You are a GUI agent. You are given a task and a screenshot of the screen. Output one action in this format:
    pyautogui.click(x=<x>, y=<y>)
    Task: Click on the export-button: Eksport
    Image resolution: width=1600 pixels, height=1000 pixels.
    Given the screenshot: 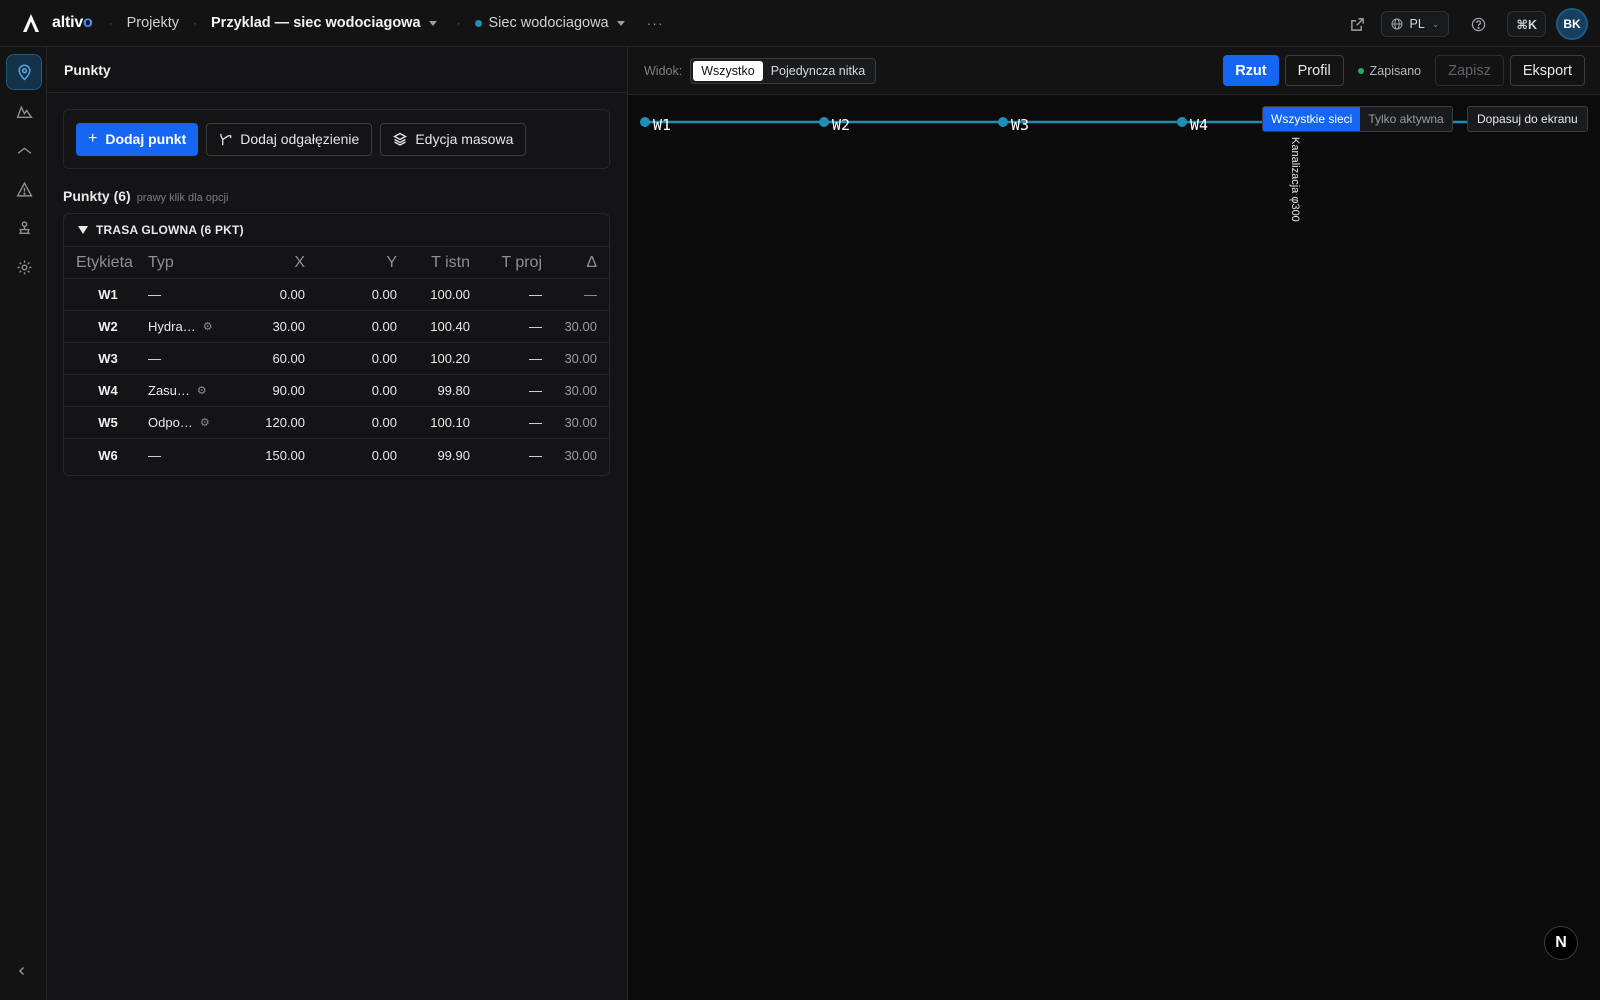 What is the action you would take?
    pyautogui.click(x=1547, y=70)
    